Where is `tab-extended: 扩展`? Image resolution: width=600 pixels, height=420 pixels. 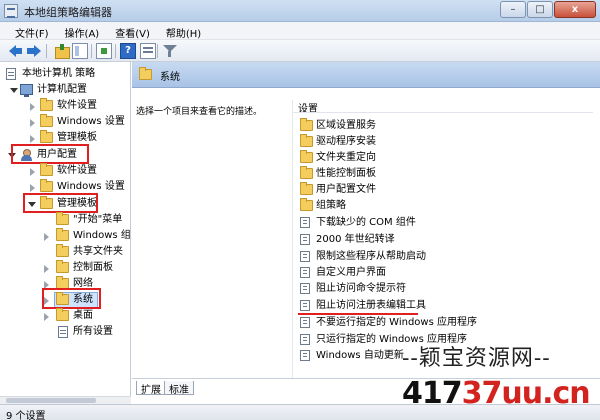
tab-extended: 扩展 is located at coordinates (151, 388).